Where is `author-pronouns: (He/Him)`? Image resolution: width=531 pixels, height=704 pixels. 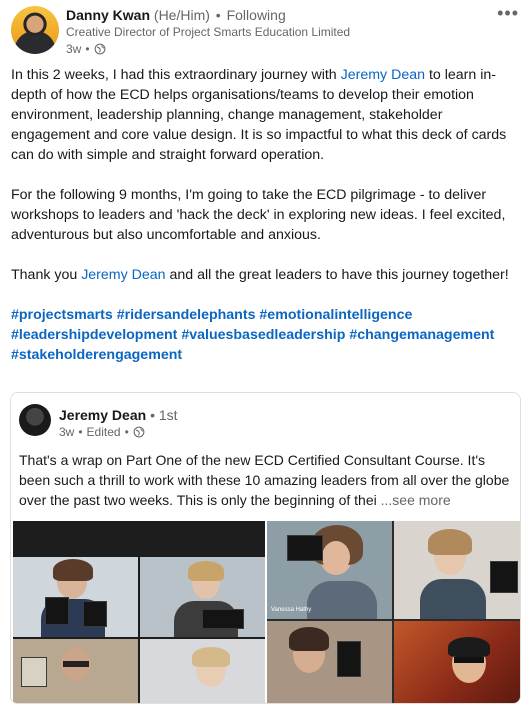 author-pronouns: (He/Him) is located at coordinates (181, 15).